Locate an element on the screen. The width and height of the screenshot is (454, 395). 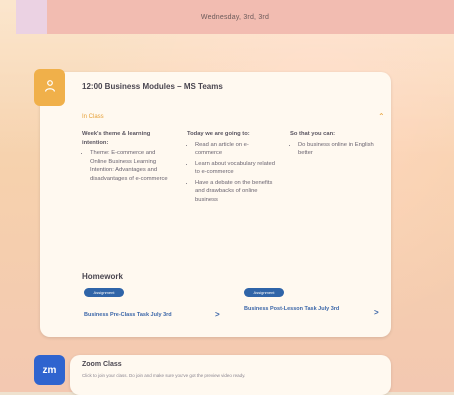
column-heading: So that you can: is located at coordinates (313, 134).